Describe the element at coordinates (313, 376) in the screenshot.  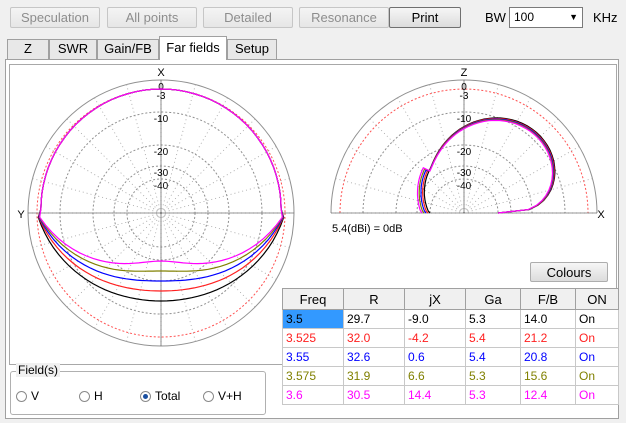
I see `table-cell: 3.575` at that location.